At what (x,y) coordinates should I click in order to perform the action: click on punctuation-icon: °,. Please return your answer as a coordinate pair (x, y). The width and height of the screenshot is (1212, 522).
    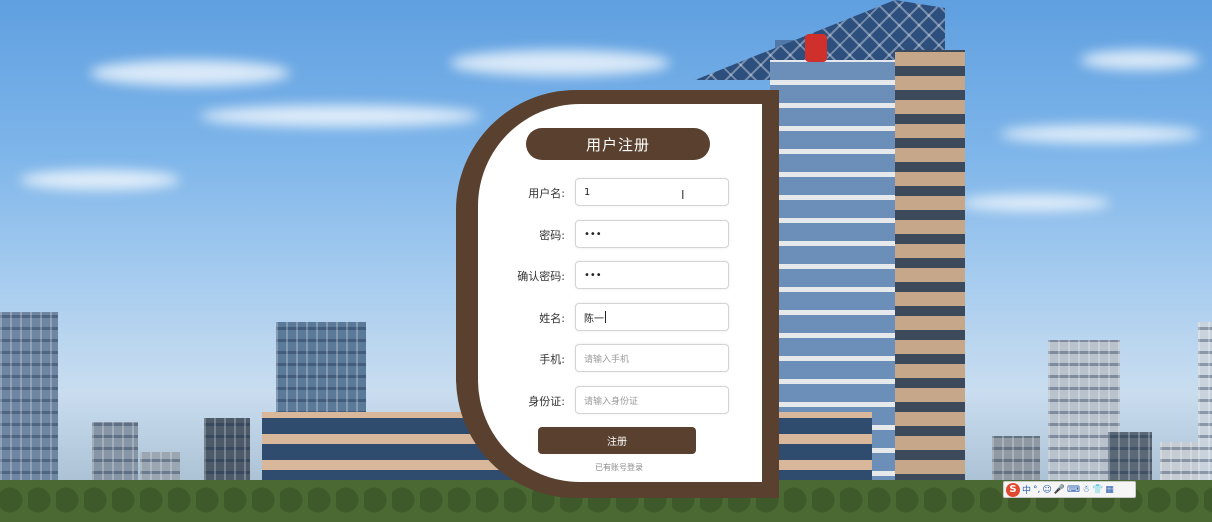
    Looking at the image, I should click on (1036, 490).